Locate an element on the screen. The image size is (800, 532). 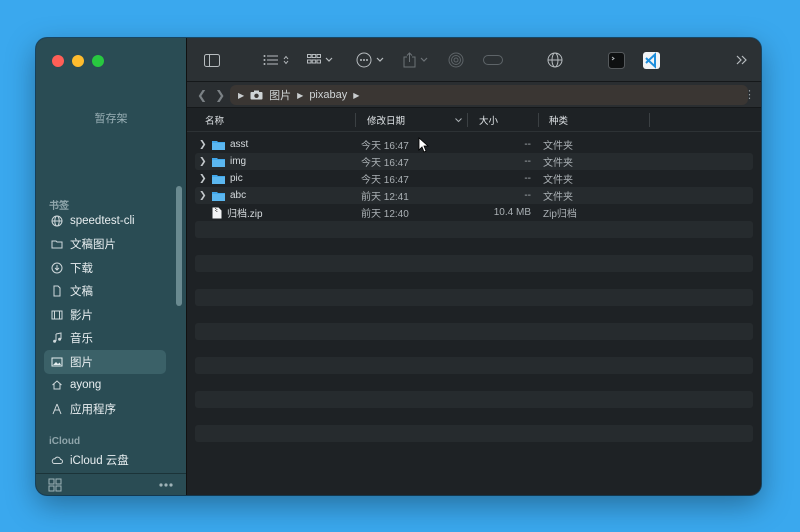
sidebar-item-movies: 影片 is located at coordinates (105, 315).